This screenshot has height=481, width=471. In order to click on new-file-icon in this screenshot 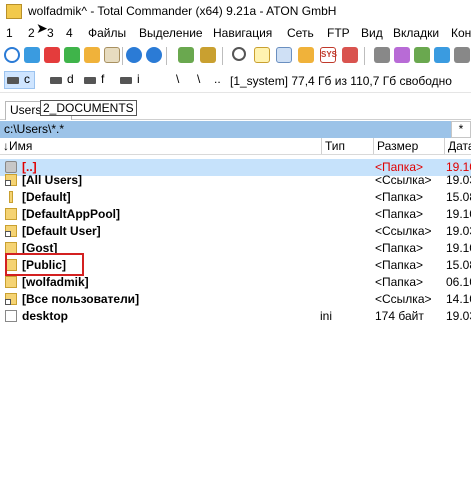, I will do `click(262, 55)`.